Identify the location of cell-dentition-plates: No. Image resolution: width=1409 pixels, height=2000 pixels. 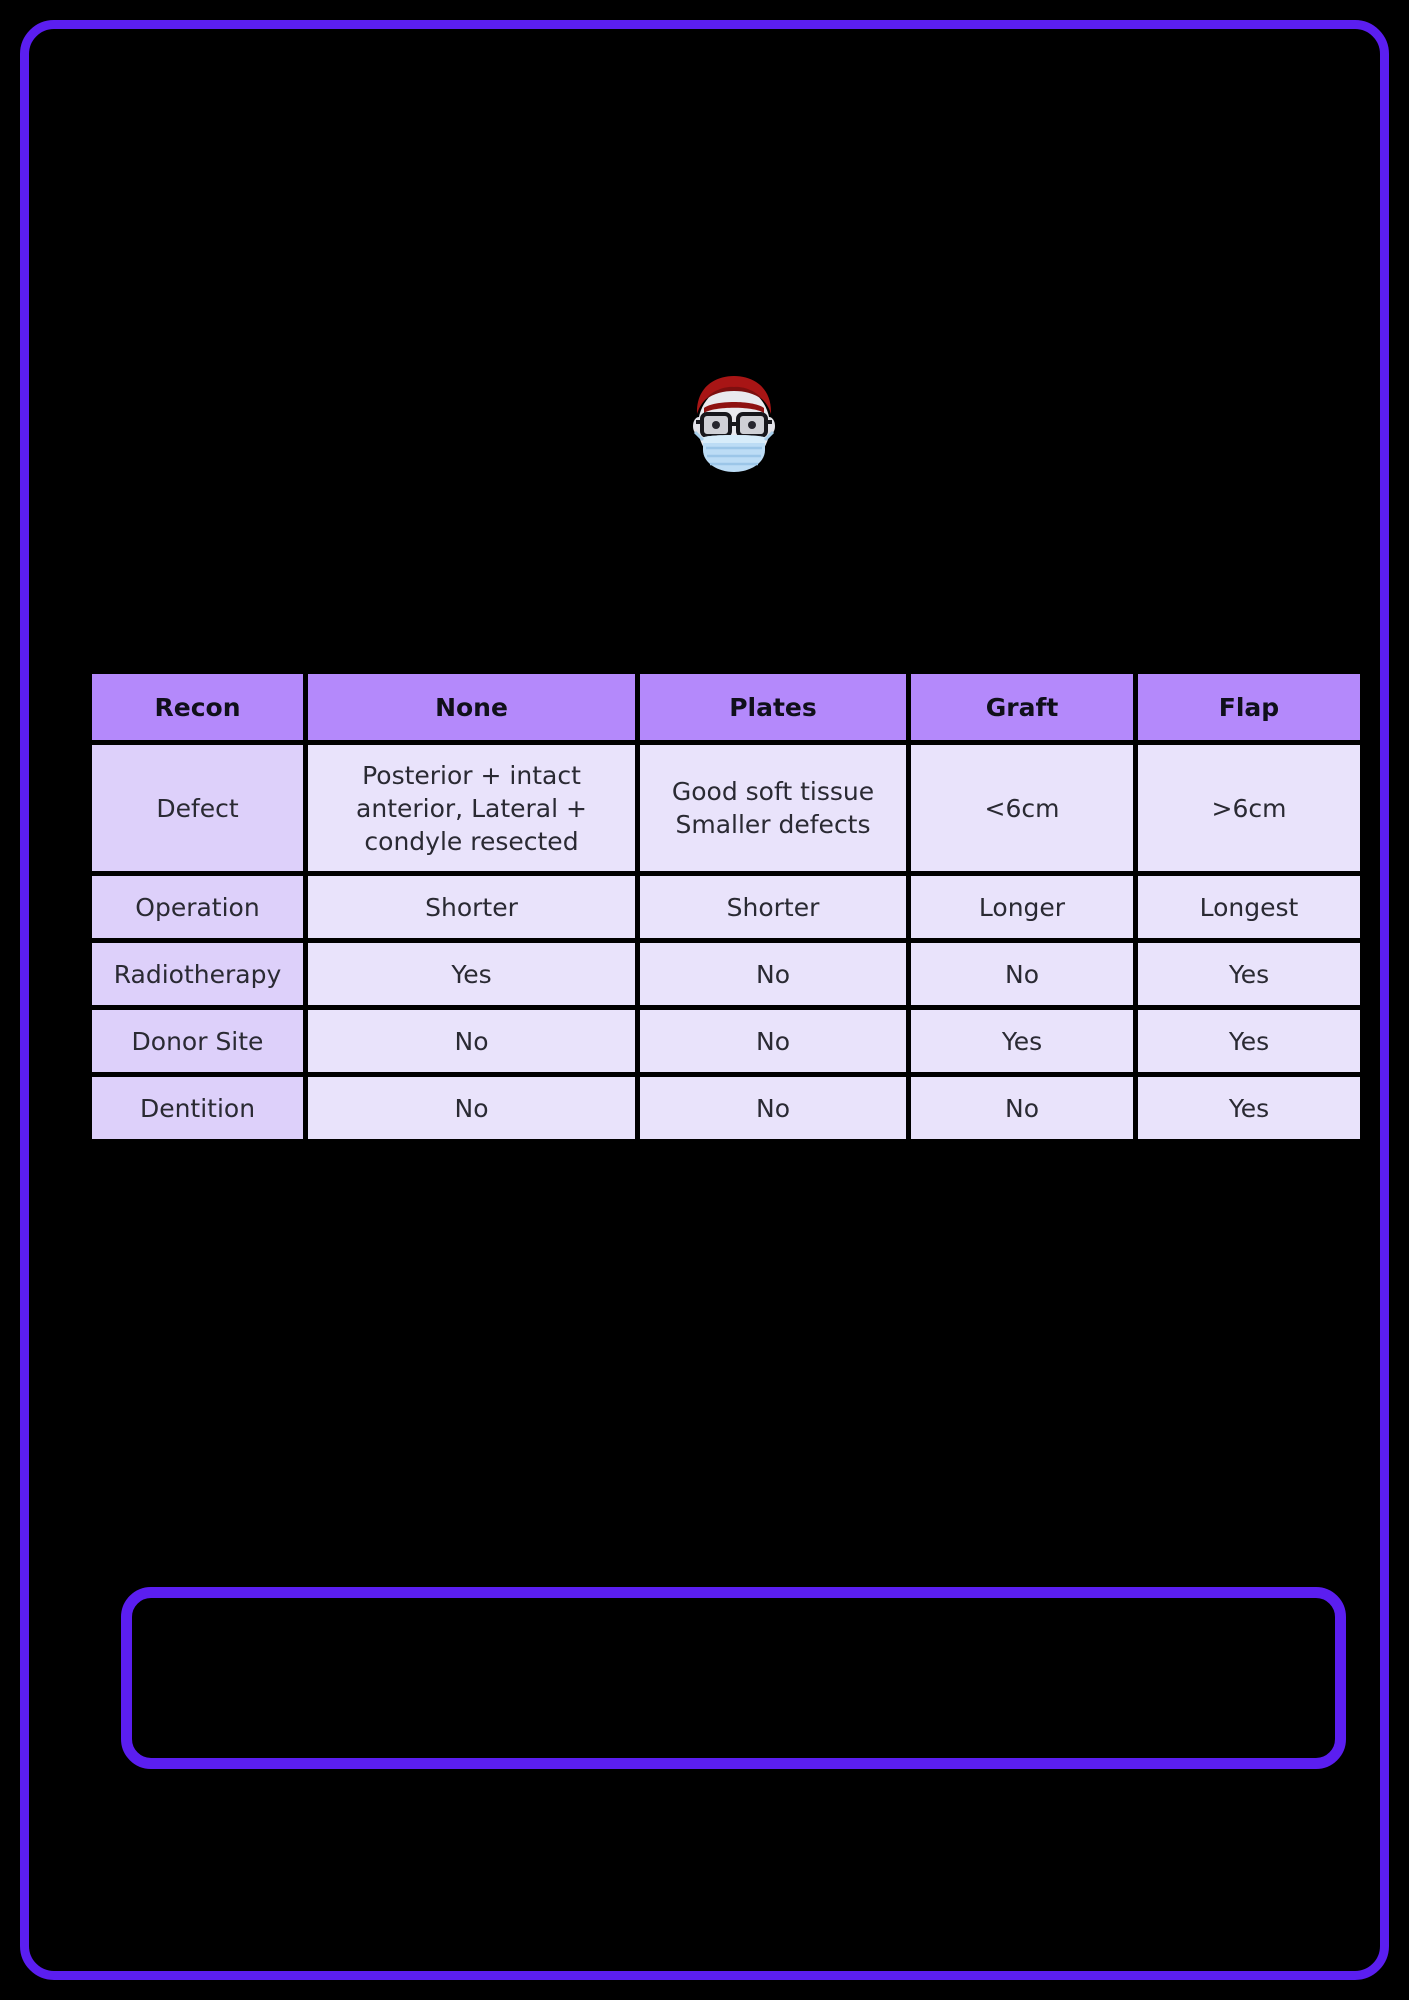
(773, 1108).